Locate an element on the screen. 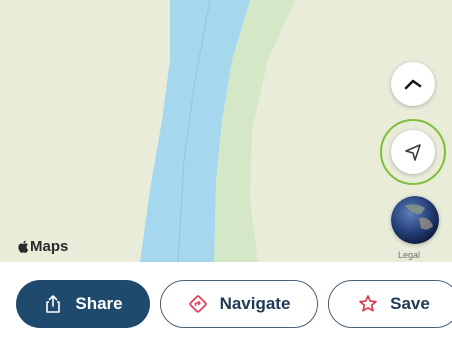 This screenshot has height=342, width=452. globe-icon is located at coordinates (415, 220).